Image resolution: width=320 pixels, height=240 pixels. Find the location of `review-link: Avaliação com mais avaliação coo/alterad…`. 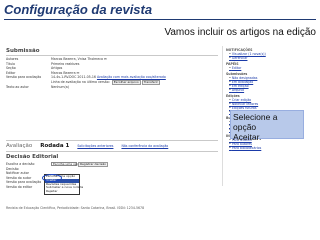

review-link: Avaliação com mais avaliação coo/alterad… is located at coordinates (131, 77).